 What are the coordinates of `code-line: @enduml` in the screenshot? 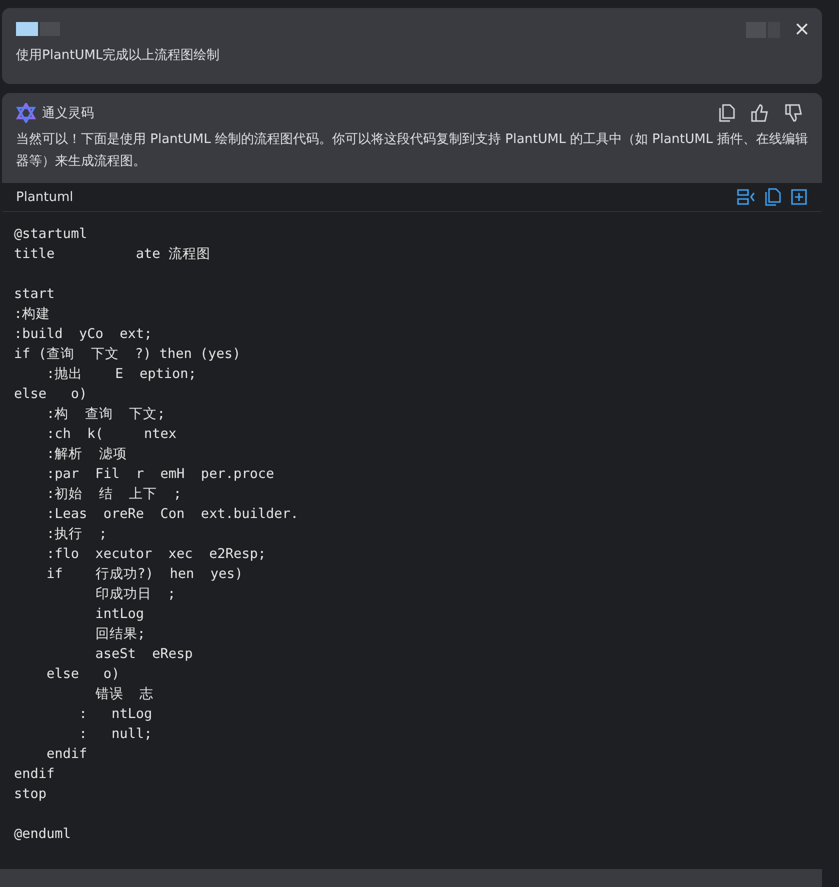 It's located at (43, 834).